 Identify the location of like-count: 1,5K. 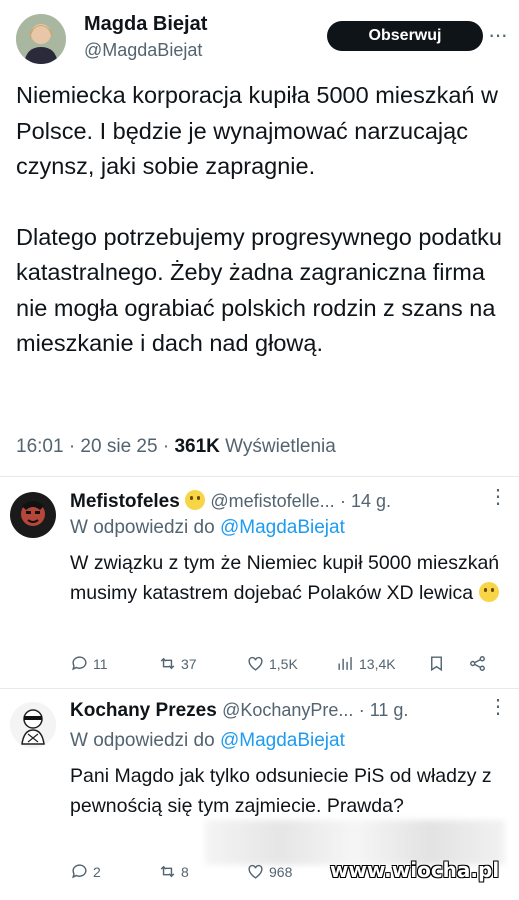
(283, 663).